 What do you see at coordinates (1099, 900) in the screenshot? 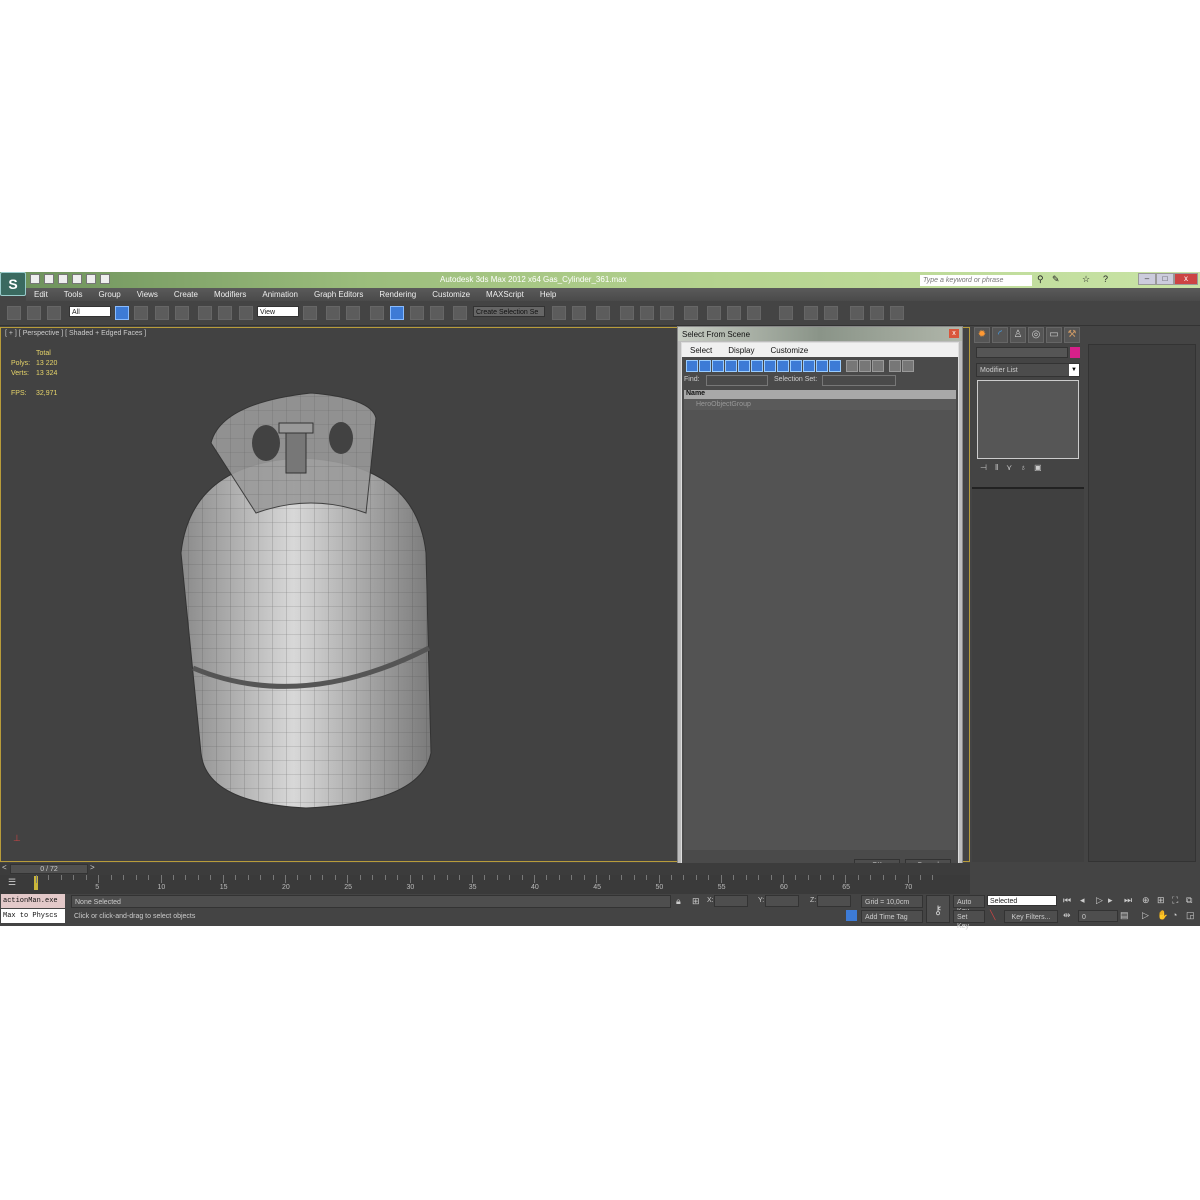
I see `play-icon: ▷` at bounding box center [1099, 900].